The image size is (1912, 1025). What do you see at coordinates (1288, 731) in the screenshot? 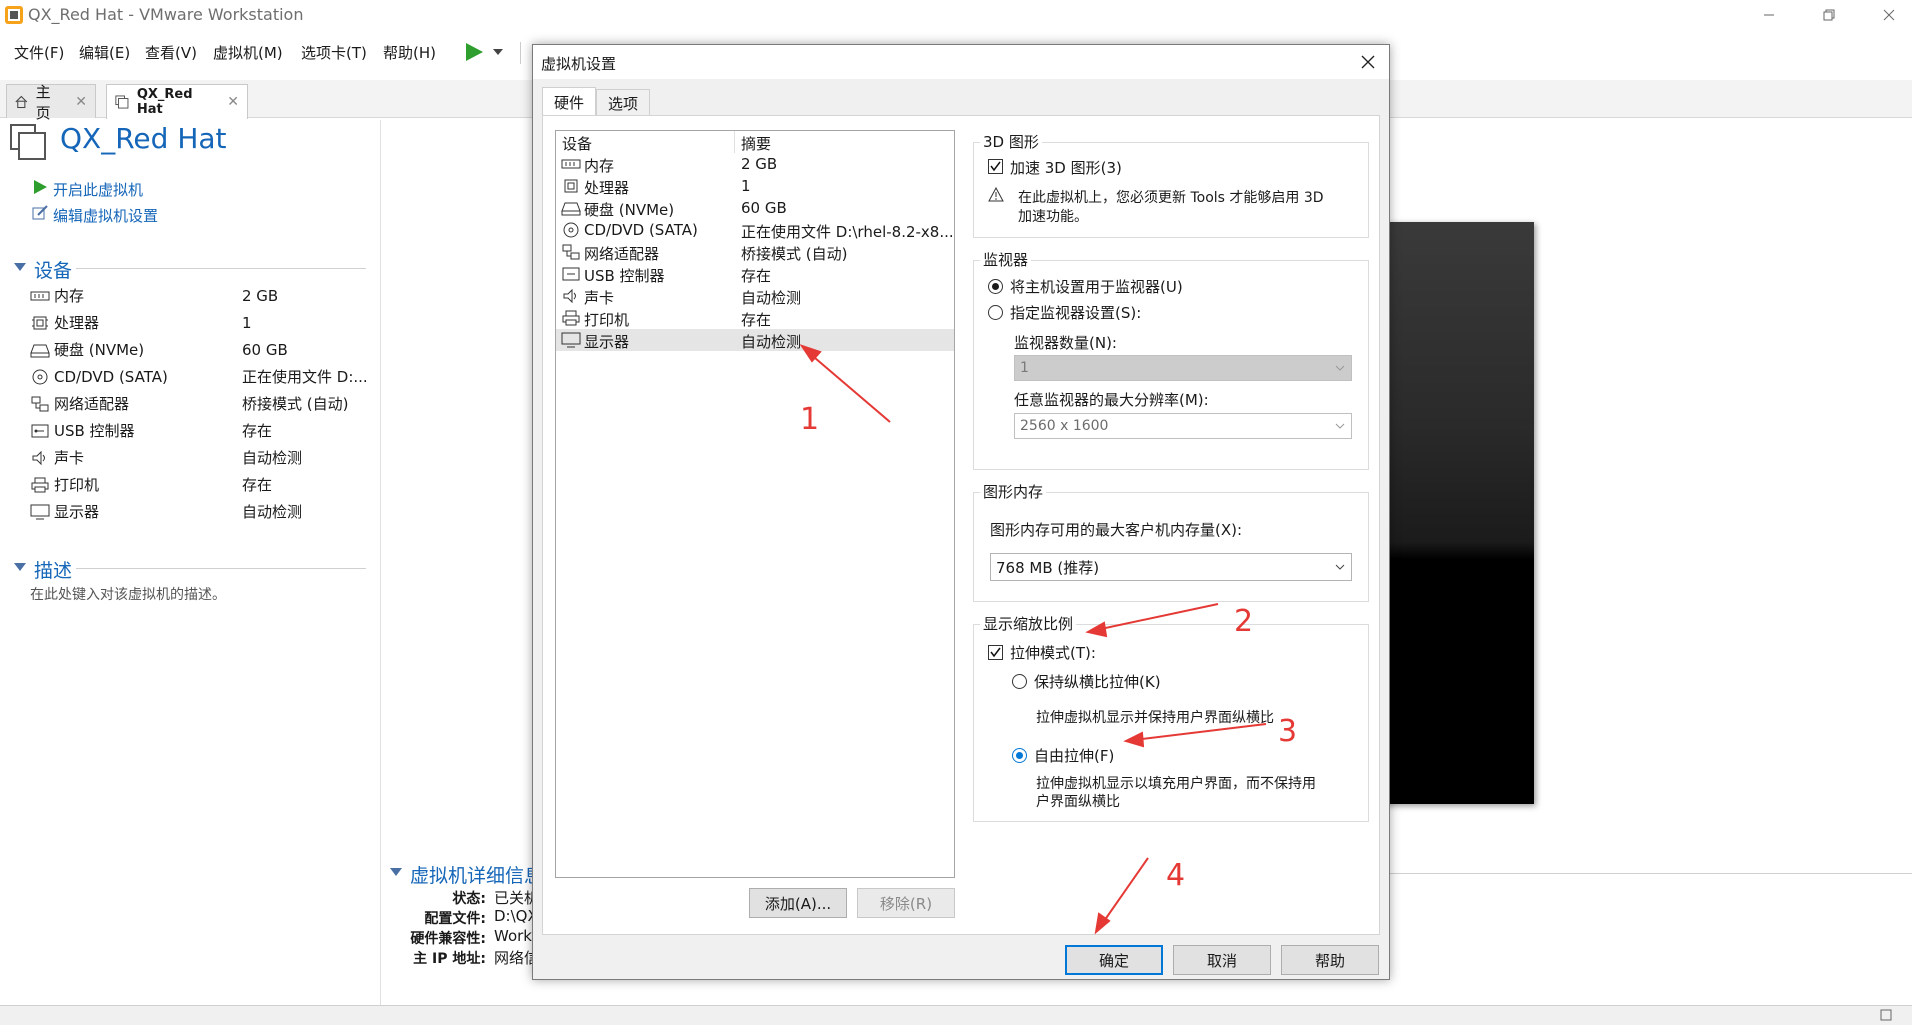
I see `annotation-number-3: 3` at bounding box center [1288, 731].